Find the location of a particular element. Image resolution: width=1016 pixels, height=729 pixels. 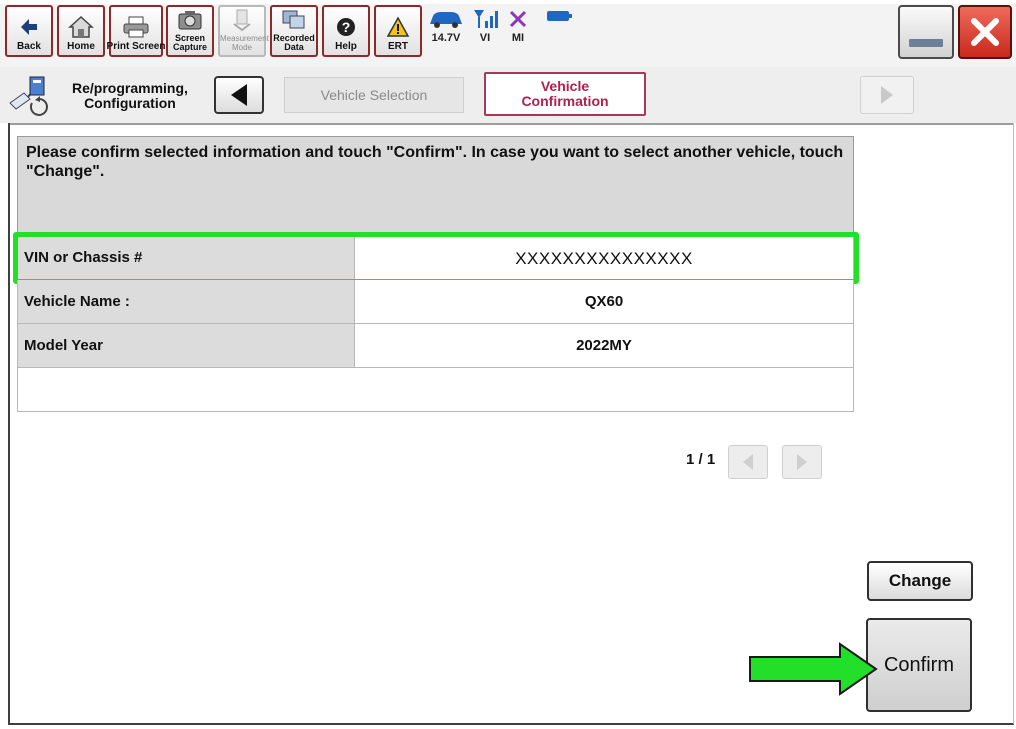

minimize-button is located at coordinates (926, 32).